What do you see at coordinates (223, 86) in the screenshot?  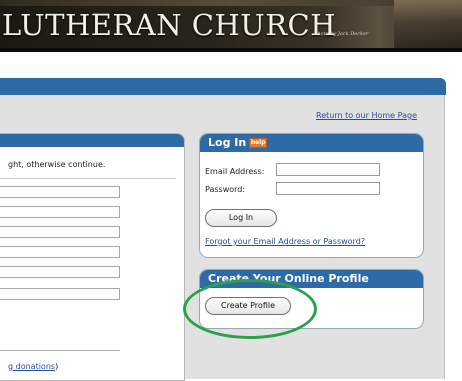 I see `top-nav-bar` at bounding box center [223, 86].